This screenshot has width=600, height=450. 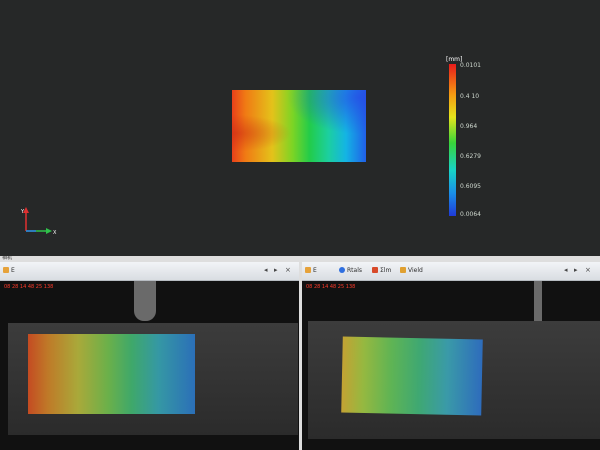 I want to click on toolbar-button-elm: Σlm, so click(x=385, y=270).